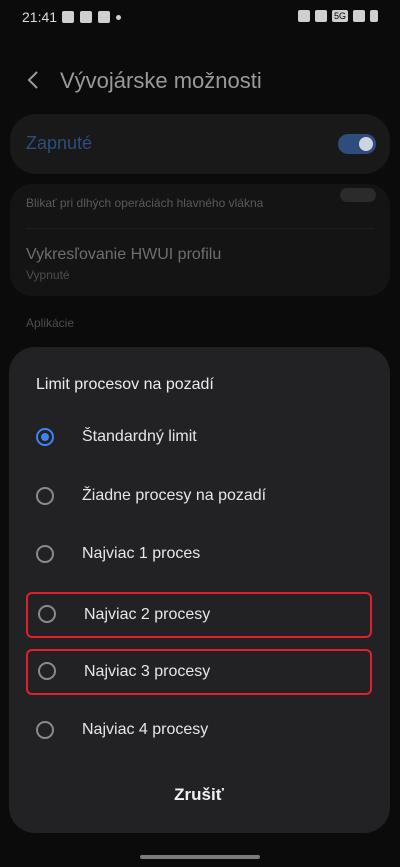  Describe the element at coordinates (161, 80) in the screenshot. I see `page-title: Vývojárske možnosti` at that location.